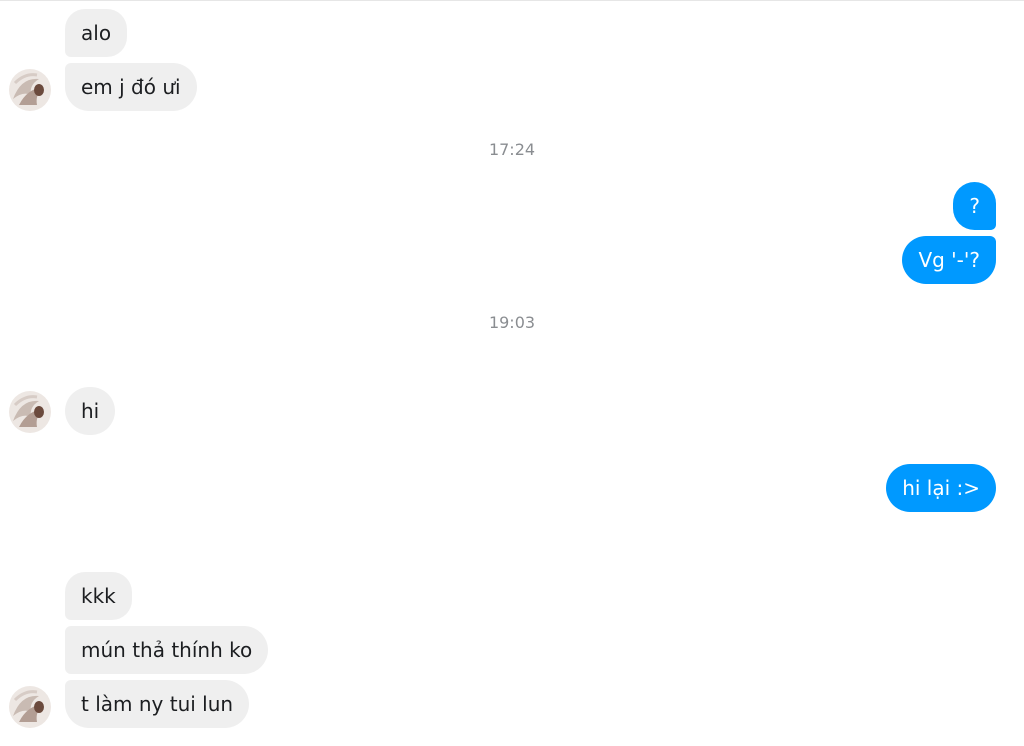 This screenshot has width=1024, height=746. I want to click on timestamp: 19:03, so click(512, 322).